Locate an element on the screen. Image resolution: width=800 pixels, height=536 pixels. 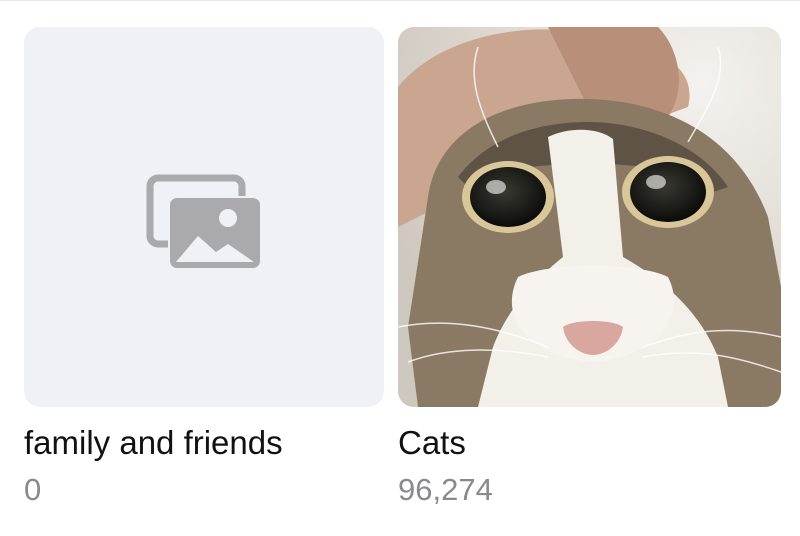
top-divider is located at coordinates (400, 0).